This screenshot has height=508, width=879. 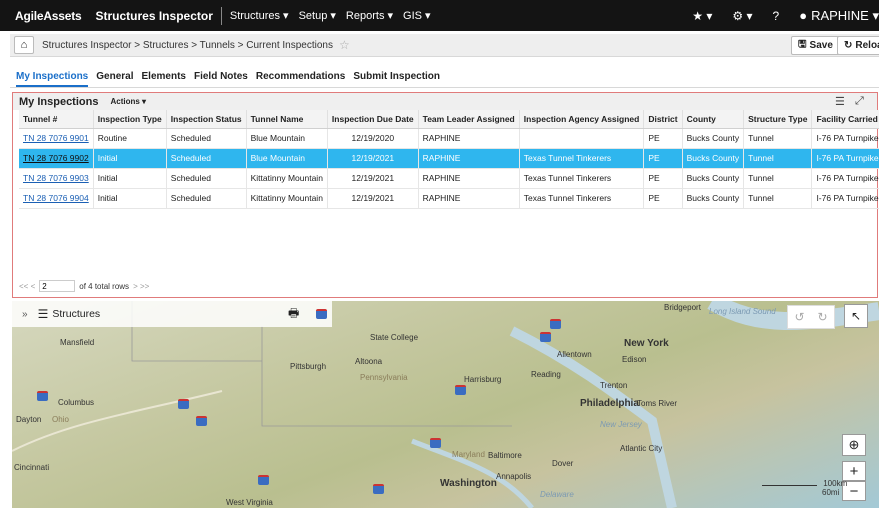 I want to click on tunnel-number-link: TN 28 7076 9904, so click(x=56, y=198).